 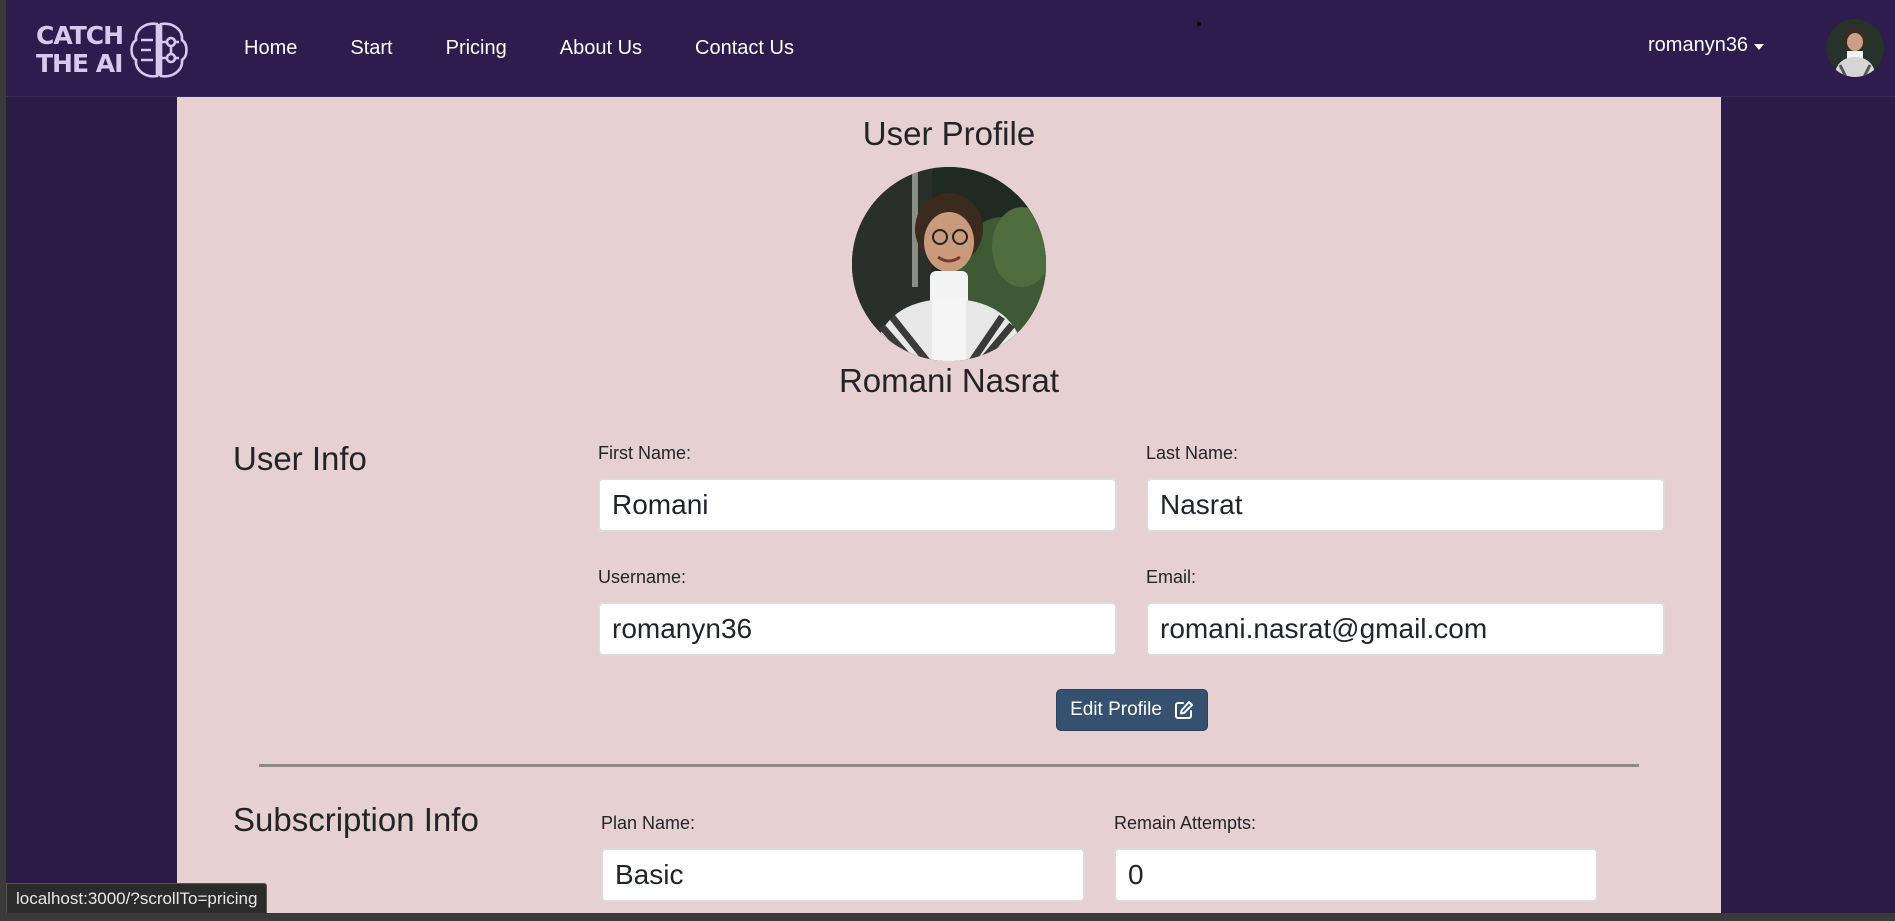 I want to click on avatar, so click(x=1855, y=48).